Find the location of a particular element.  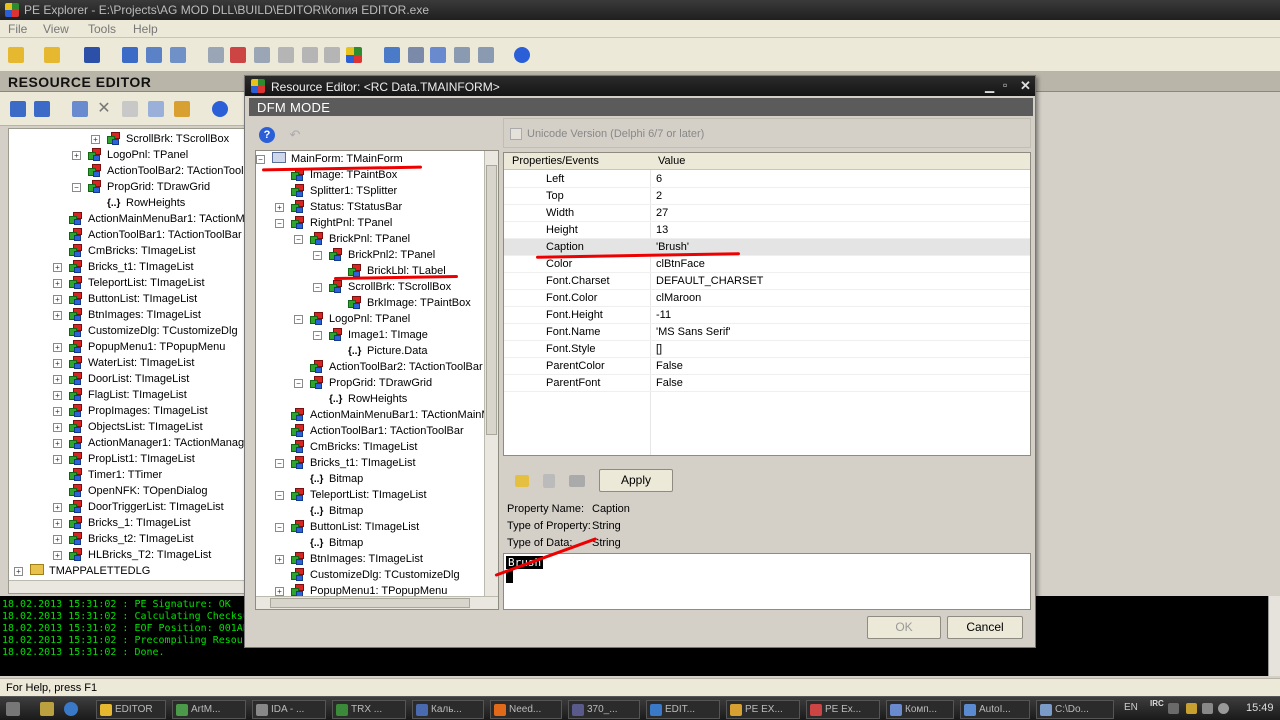

grid-row: Height 13 is located at coordinates (767, 230).